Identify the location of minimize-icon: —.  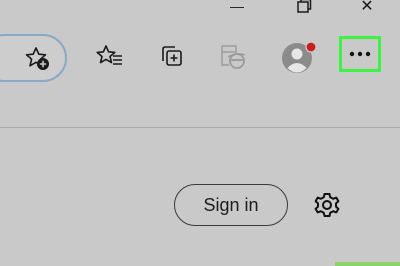
(237, 7).